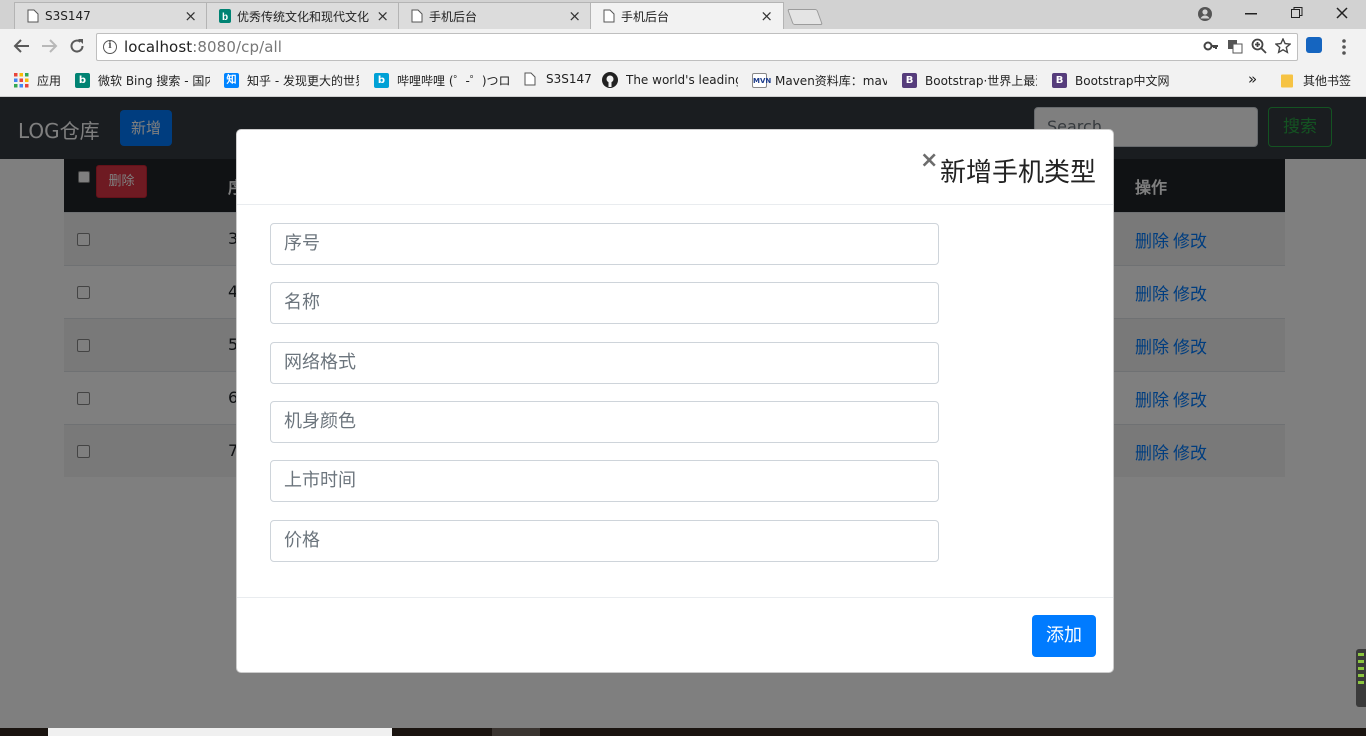 The image size is (1366, 736). I want to click on taskbar-search, so click(220, 732).